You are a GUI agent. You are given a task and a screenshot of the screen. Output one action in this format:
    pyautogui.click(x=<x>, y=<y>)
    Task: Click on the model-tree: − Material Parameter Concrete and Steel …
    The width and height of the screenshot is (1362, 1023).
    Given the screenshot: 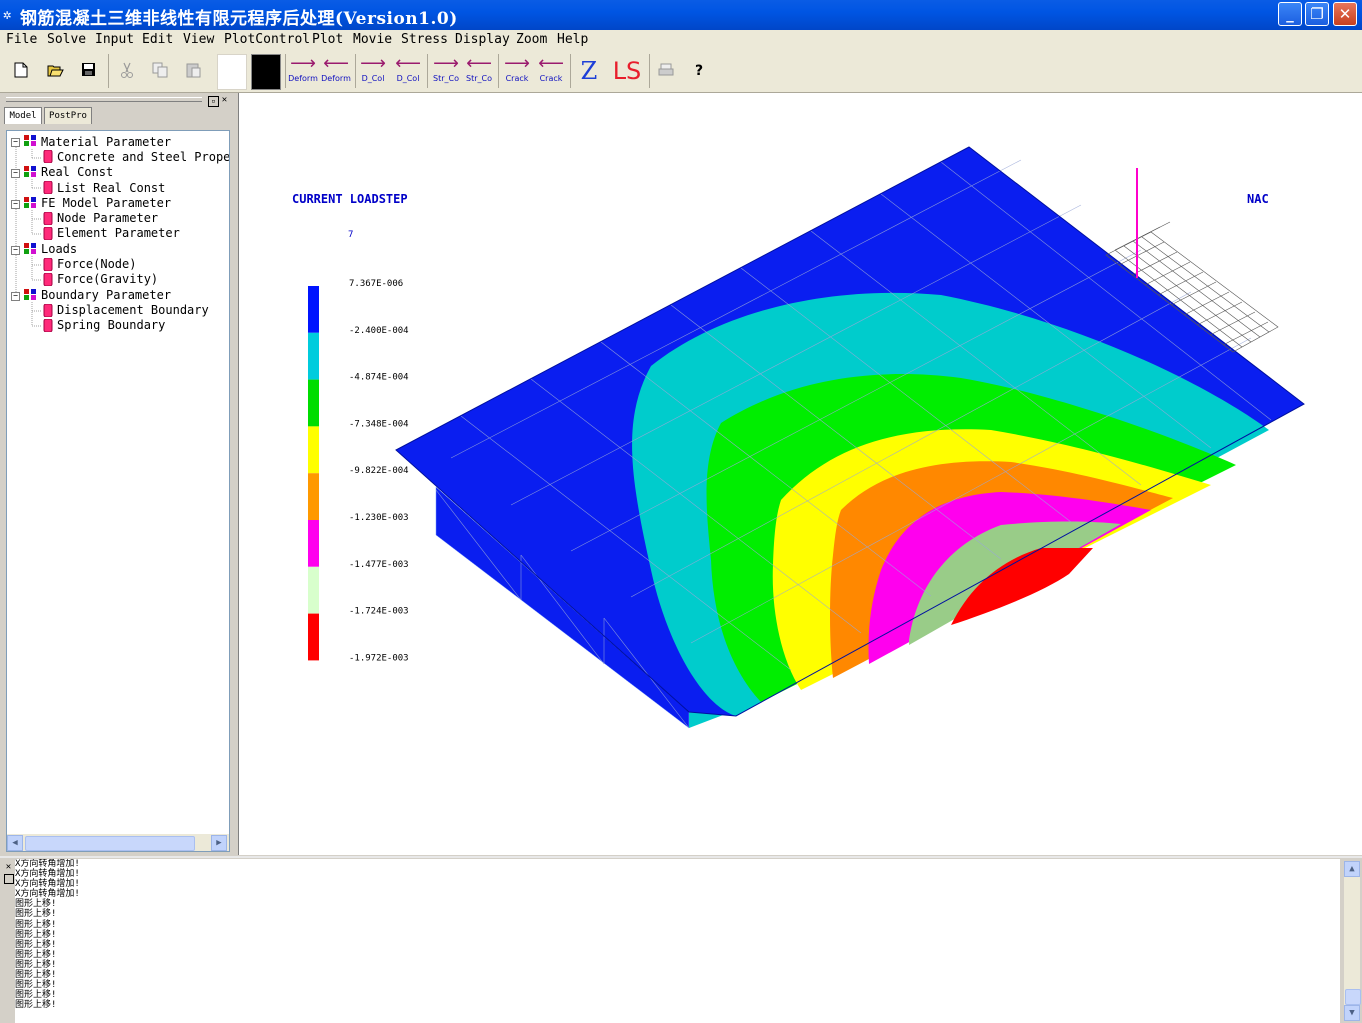 What is the action you would take?
    pyautogui.click(x=118, y=491)
    